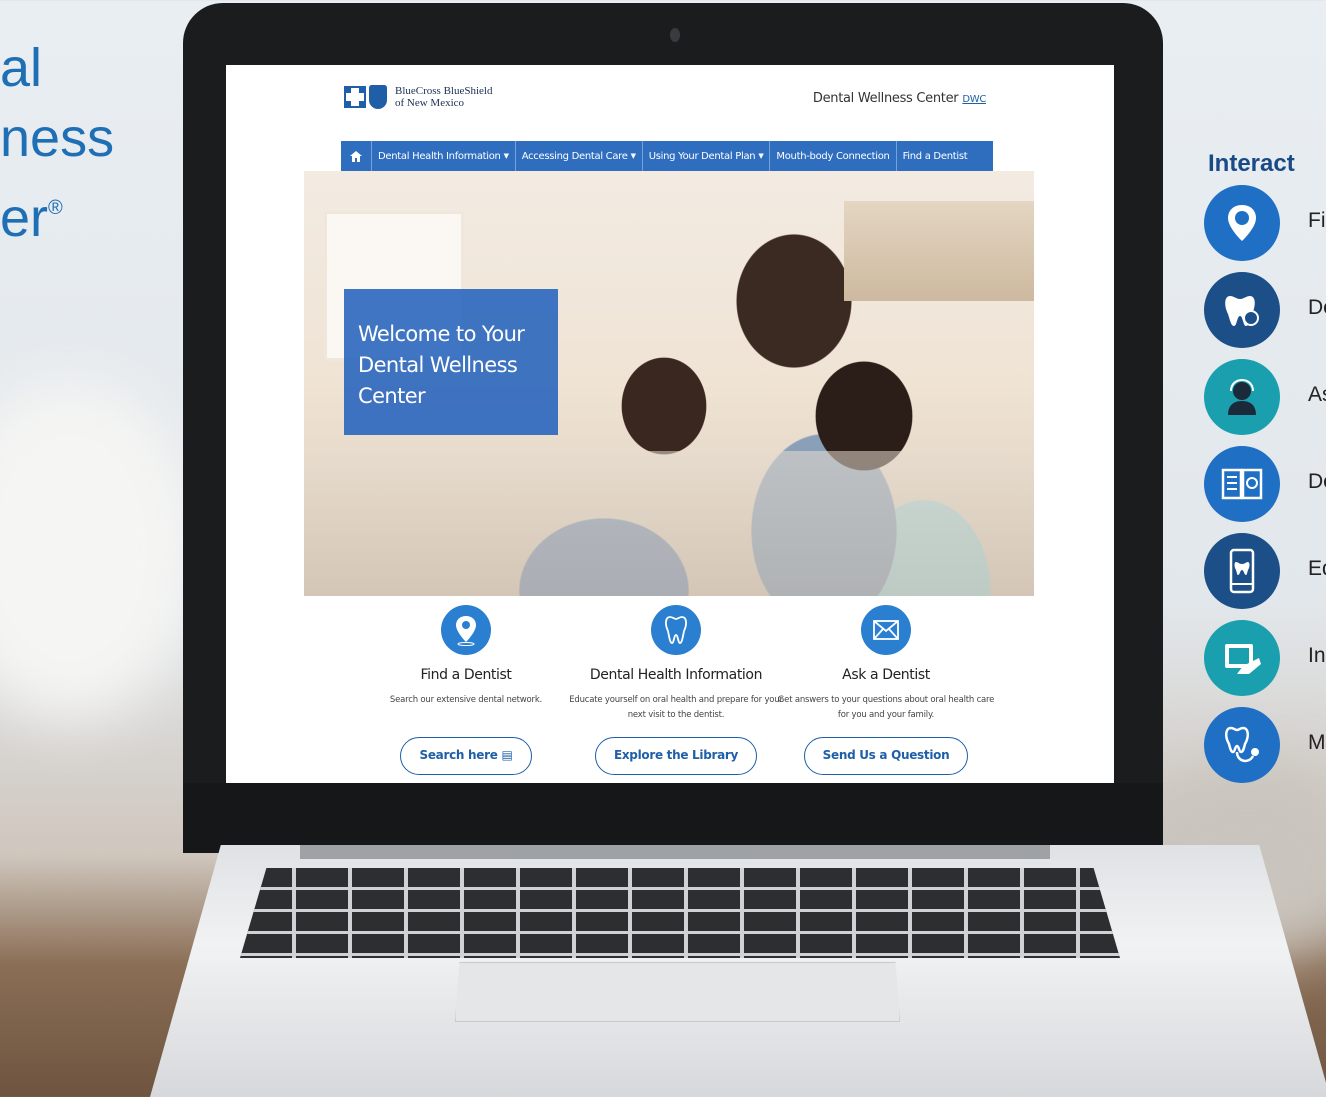 The height and width of the screenshot is (1097, 1326). Describe the element at coordinates (439, 156) in the screenshot. I see `nav-label: Dental Health Information` at that location.